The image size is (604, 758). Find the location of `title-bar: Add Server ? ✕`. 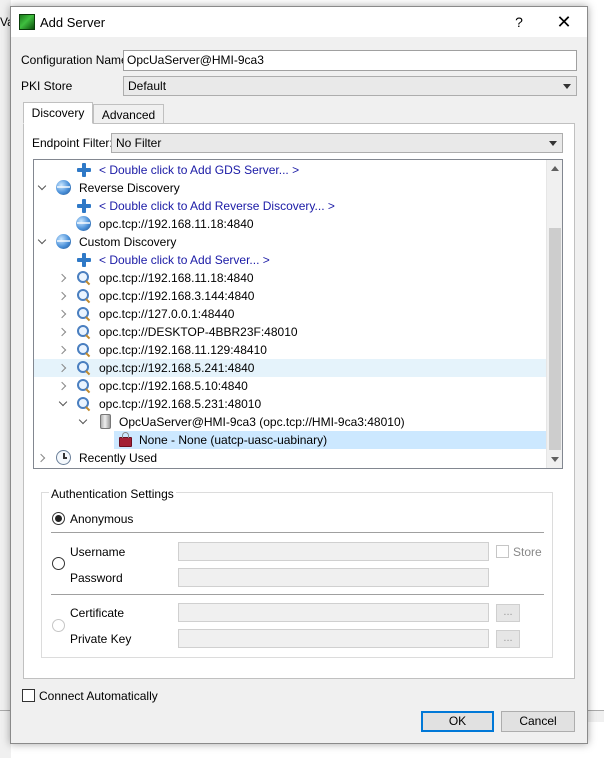

title-bar: Add Server ? ✕ is located at coordinates (299, 22).